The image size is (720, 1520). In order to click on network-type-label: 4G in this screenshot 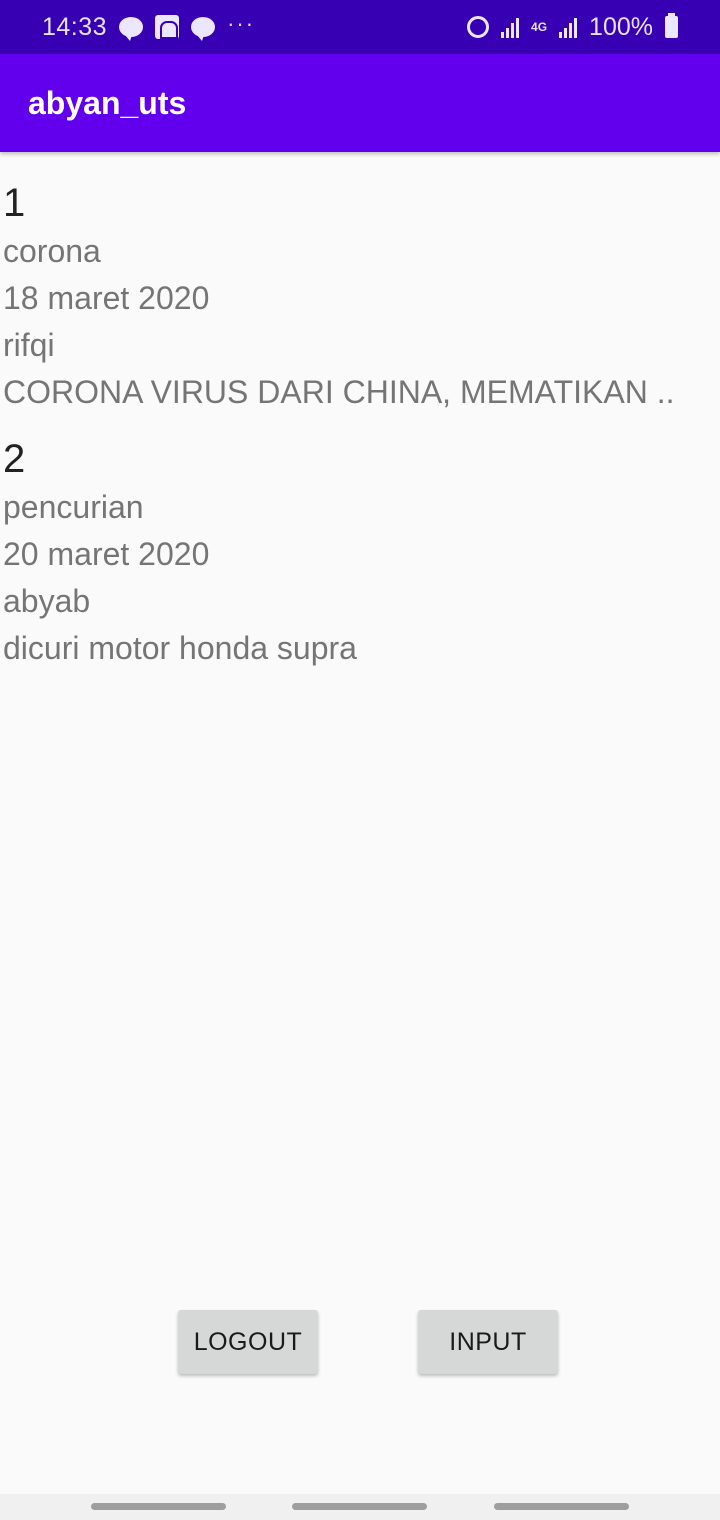, I will do `click(539, 26)`.